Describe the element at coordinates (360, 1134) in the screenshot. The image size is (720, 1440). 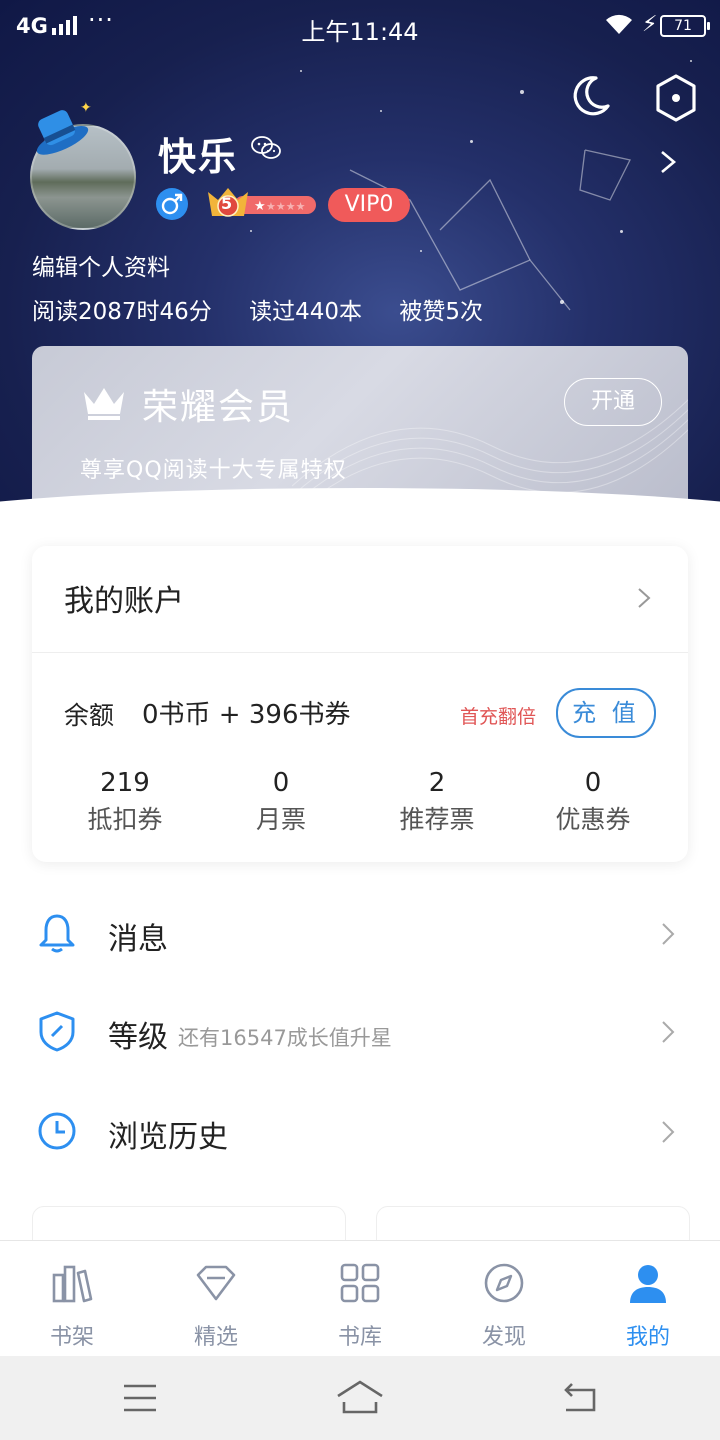
I see `menu-item-history: 浏览历史` at that location.